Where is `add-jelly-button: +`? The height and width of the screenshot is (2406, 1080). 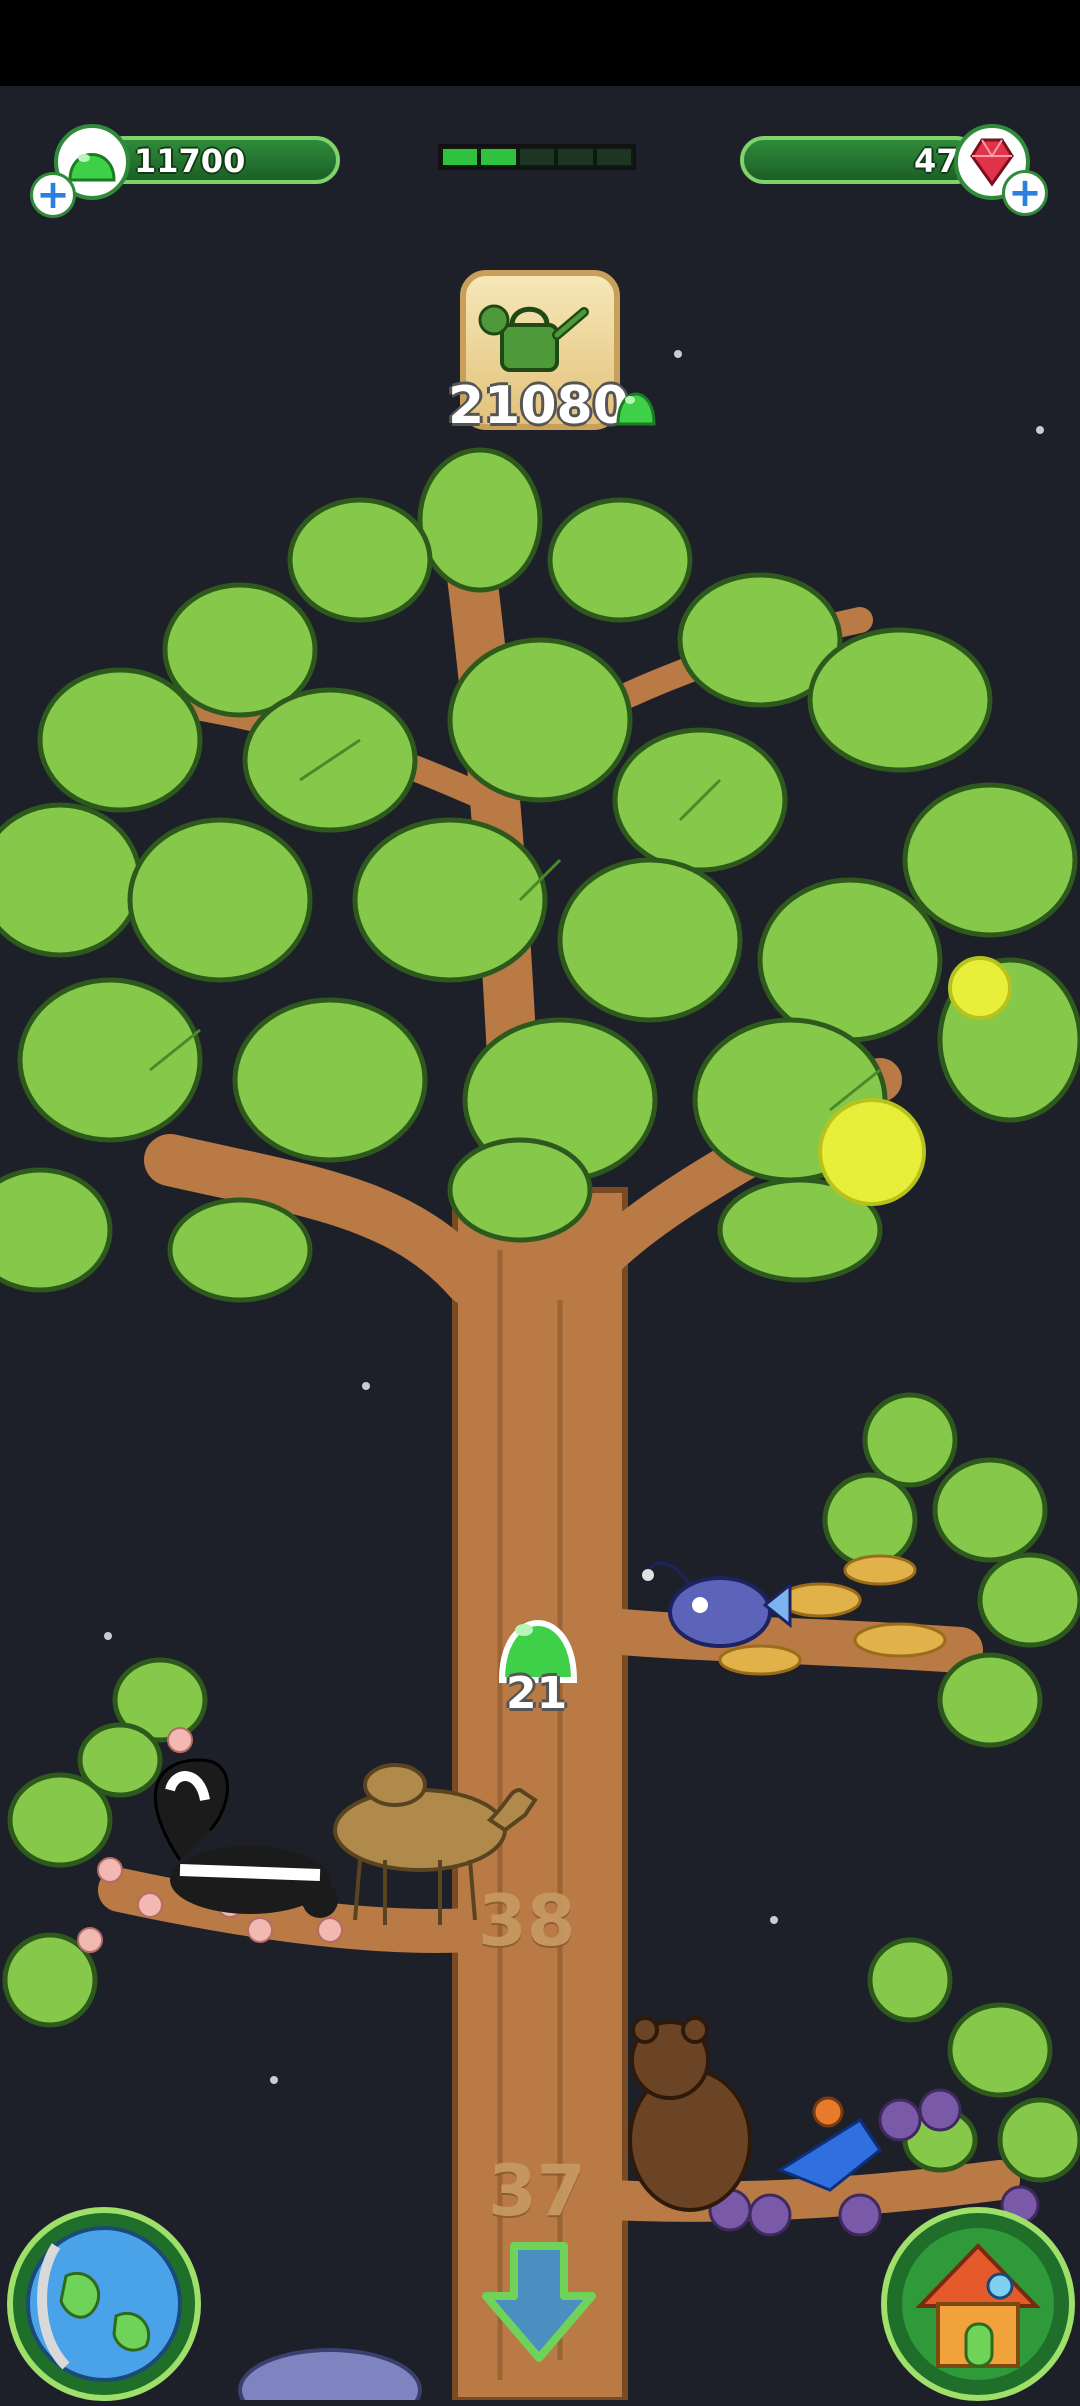
add-jelly-button: + is located at coordinates (53, 195).